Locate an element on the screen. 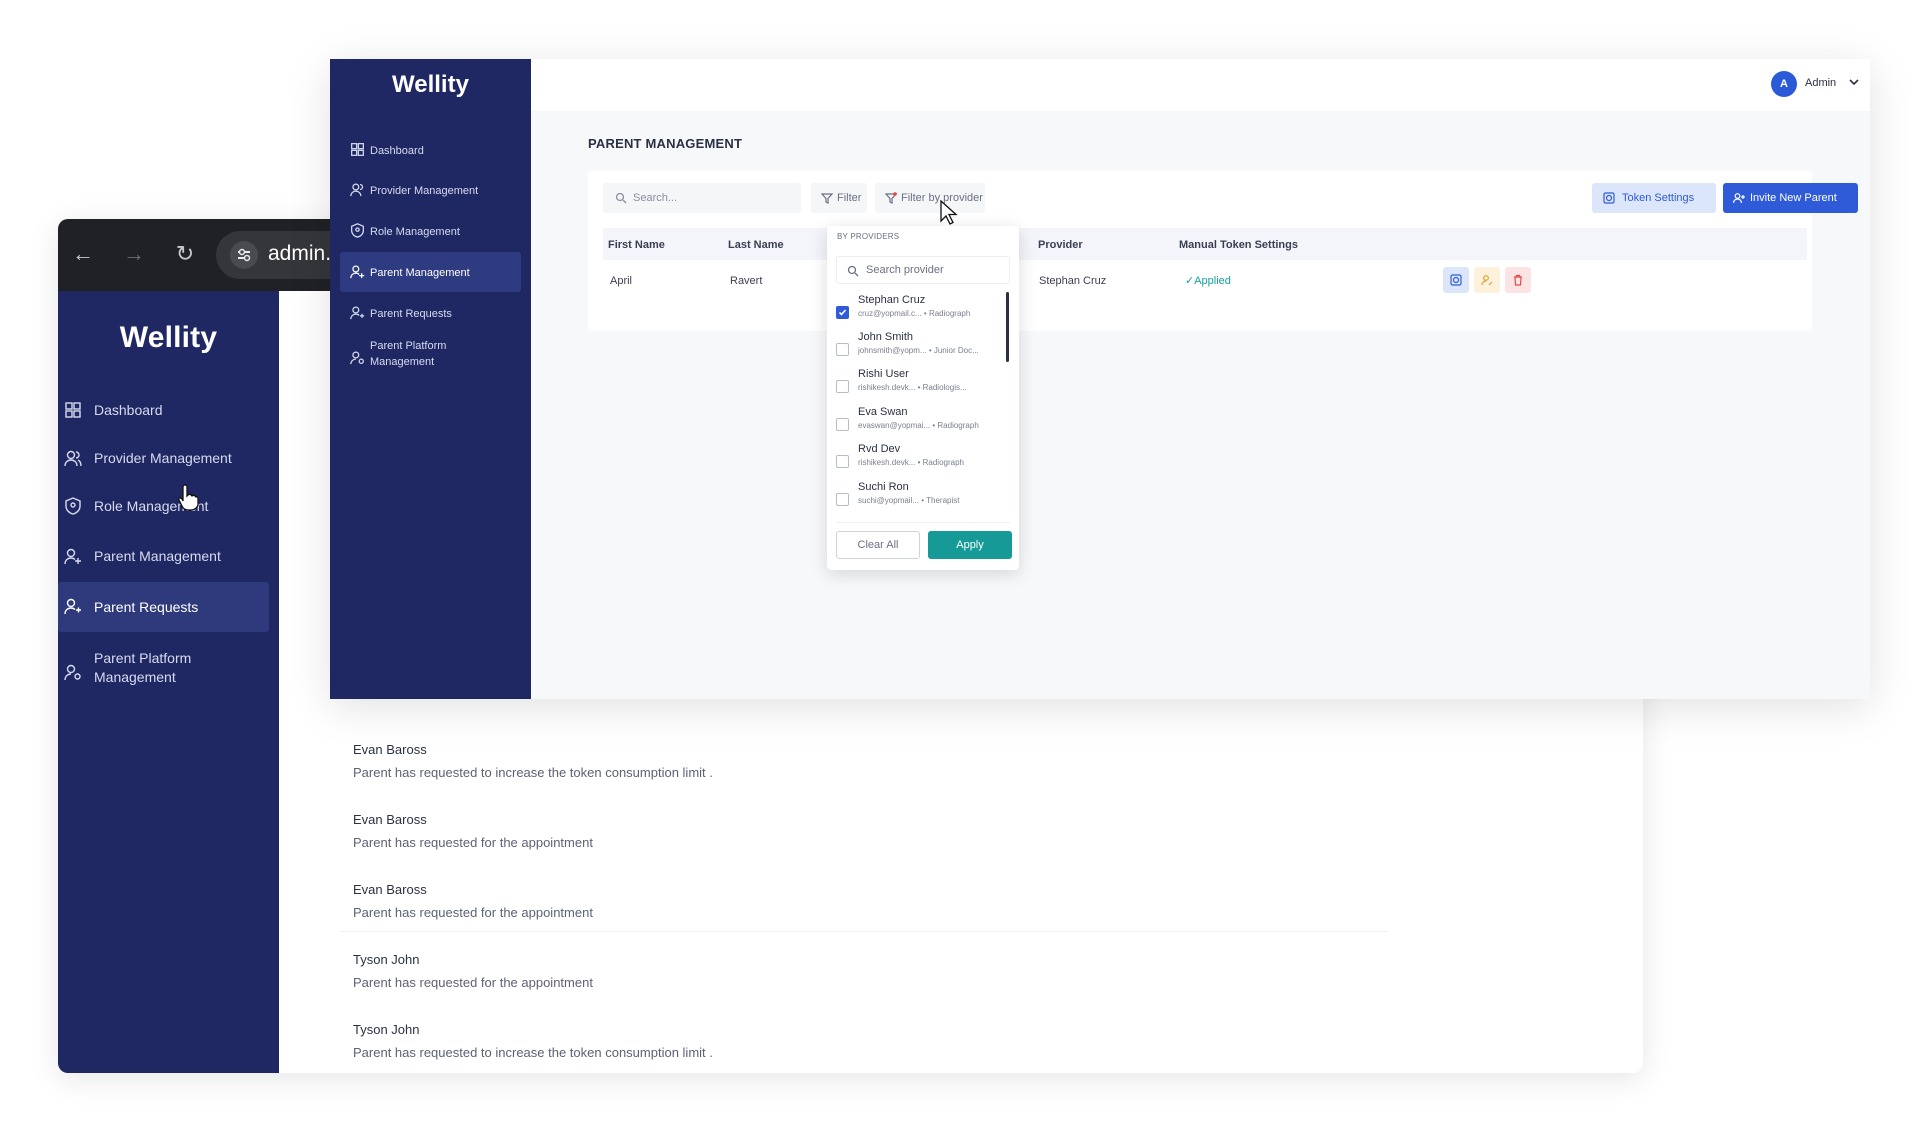  sidebar-item-label: Provider Management is located at coordinates (163, 458).